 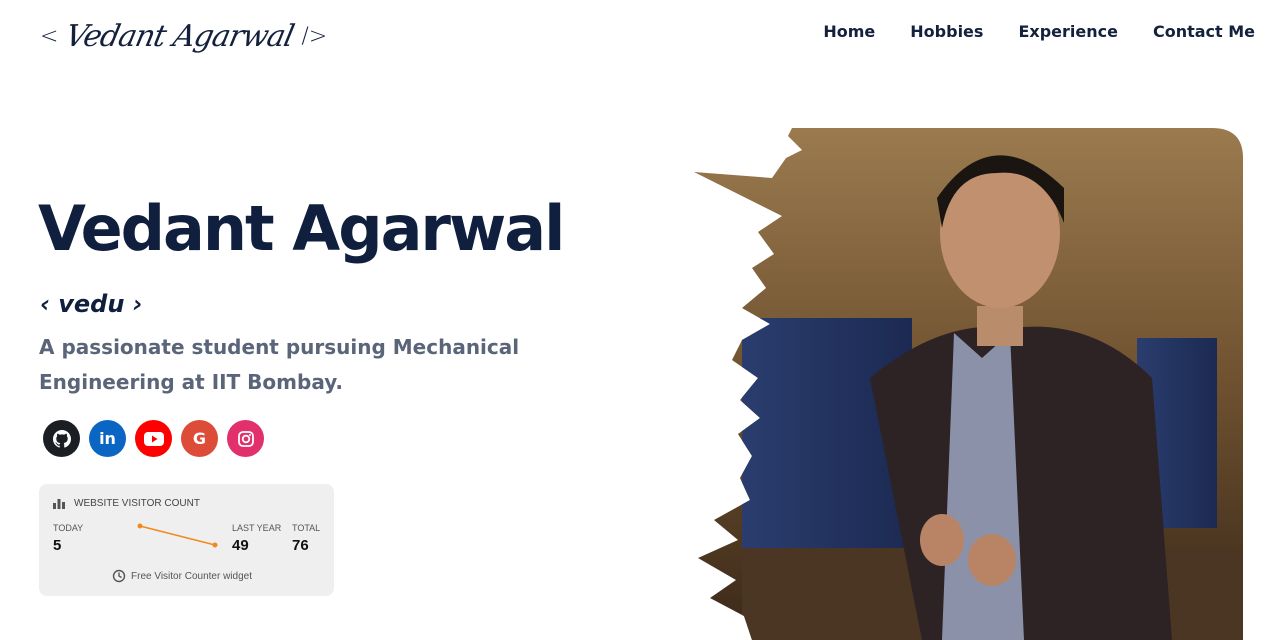 I want to click on bar-chart-icon, so click(x=59, y=503).